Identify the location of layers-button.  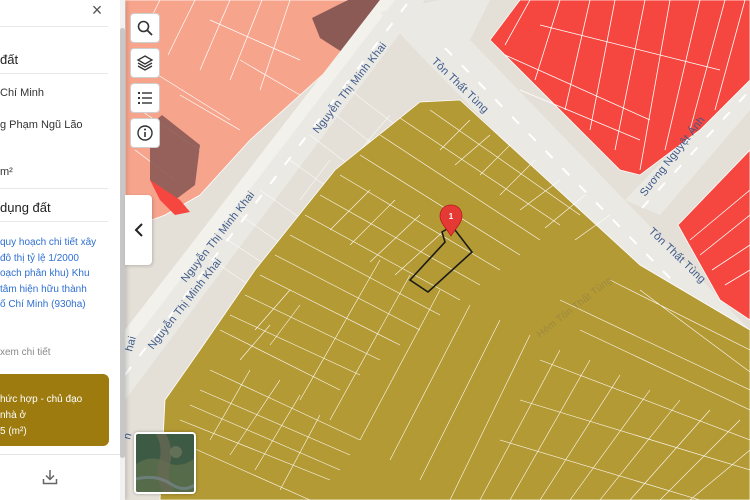
(145, 63).